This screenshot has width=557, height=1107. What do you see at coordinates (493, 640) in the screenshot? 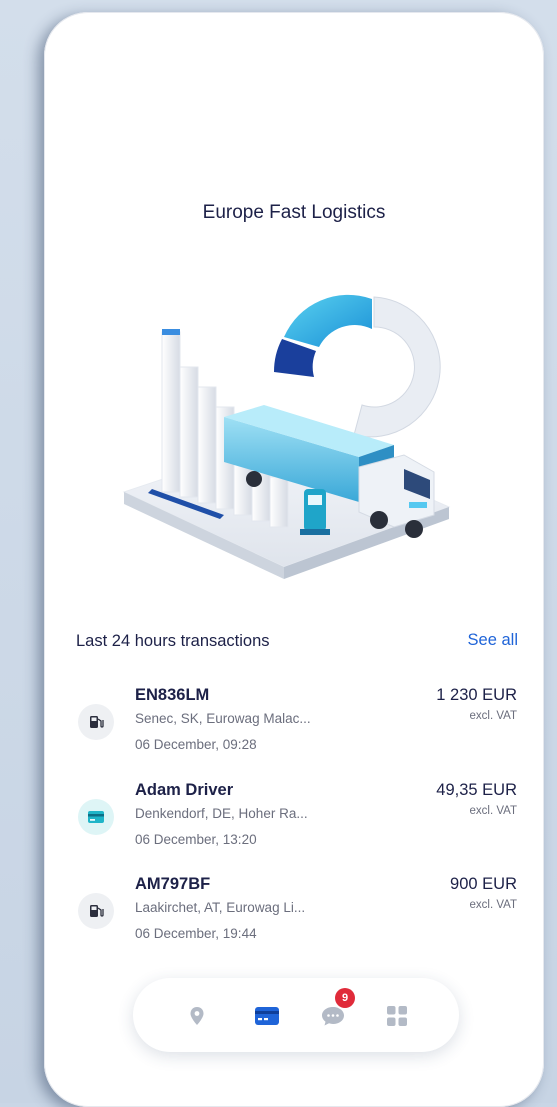
I see `see-all-link: See all` at bounding box center [493, 640].